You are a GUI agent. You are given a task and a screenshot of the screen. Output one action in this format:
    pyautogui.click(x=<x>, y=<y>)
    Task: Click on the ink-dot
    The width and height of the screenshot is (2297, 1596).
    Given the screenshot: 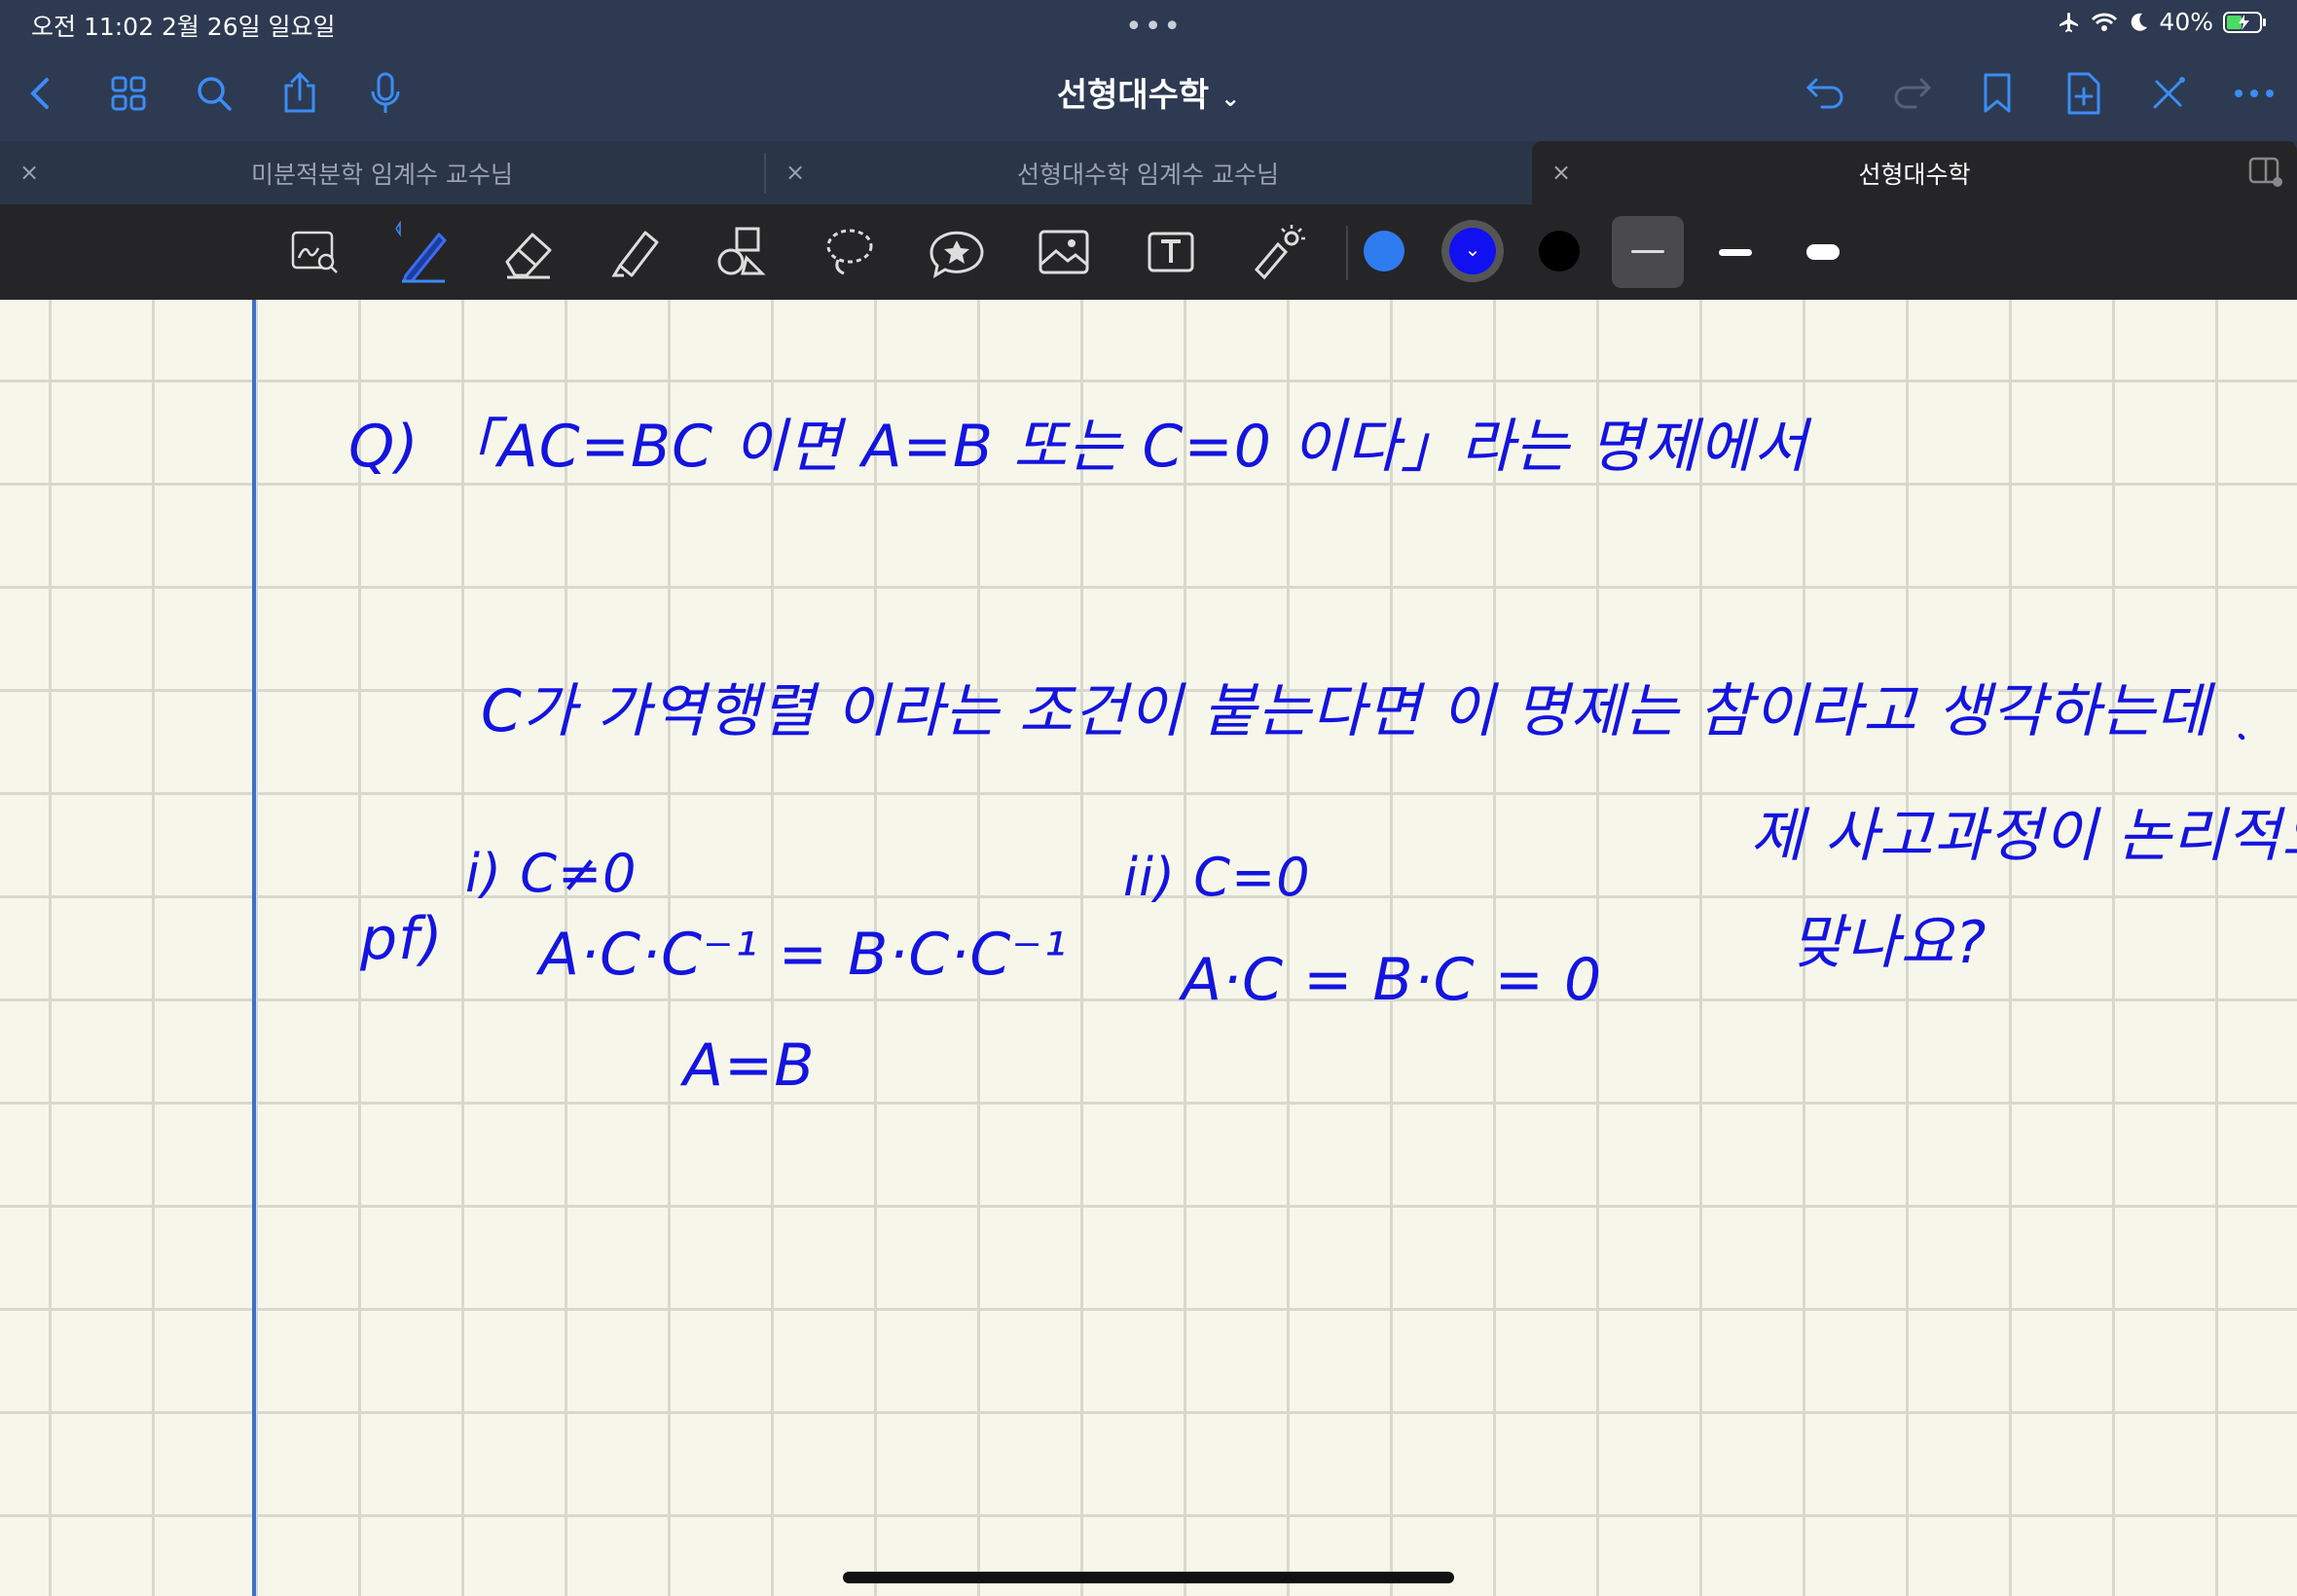 What is the action you would take?
    pyautogui.click(x=2241, y=737)
    